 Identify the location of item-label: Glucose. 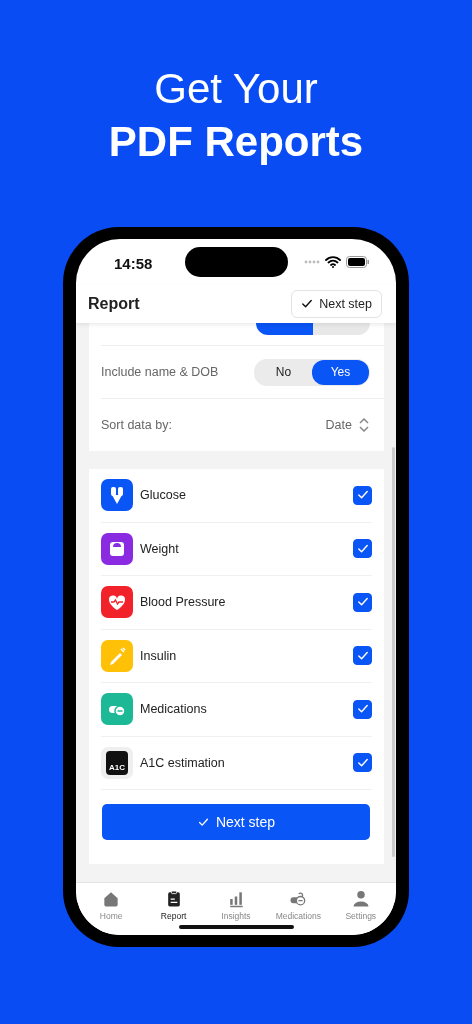
(163, 495).